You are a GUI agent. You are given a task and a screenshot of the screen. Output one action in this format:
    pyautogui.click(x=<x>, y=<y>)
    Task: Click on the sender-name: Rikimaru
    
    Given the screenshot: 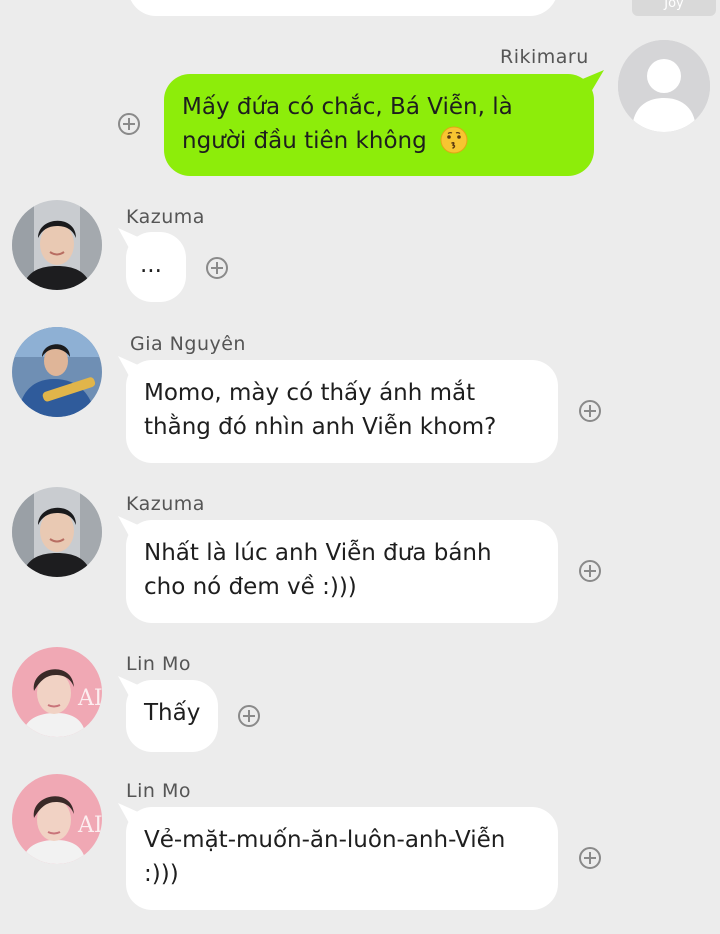 What is the action you would take?
    pyautogui.click(x=544, y=57)
    